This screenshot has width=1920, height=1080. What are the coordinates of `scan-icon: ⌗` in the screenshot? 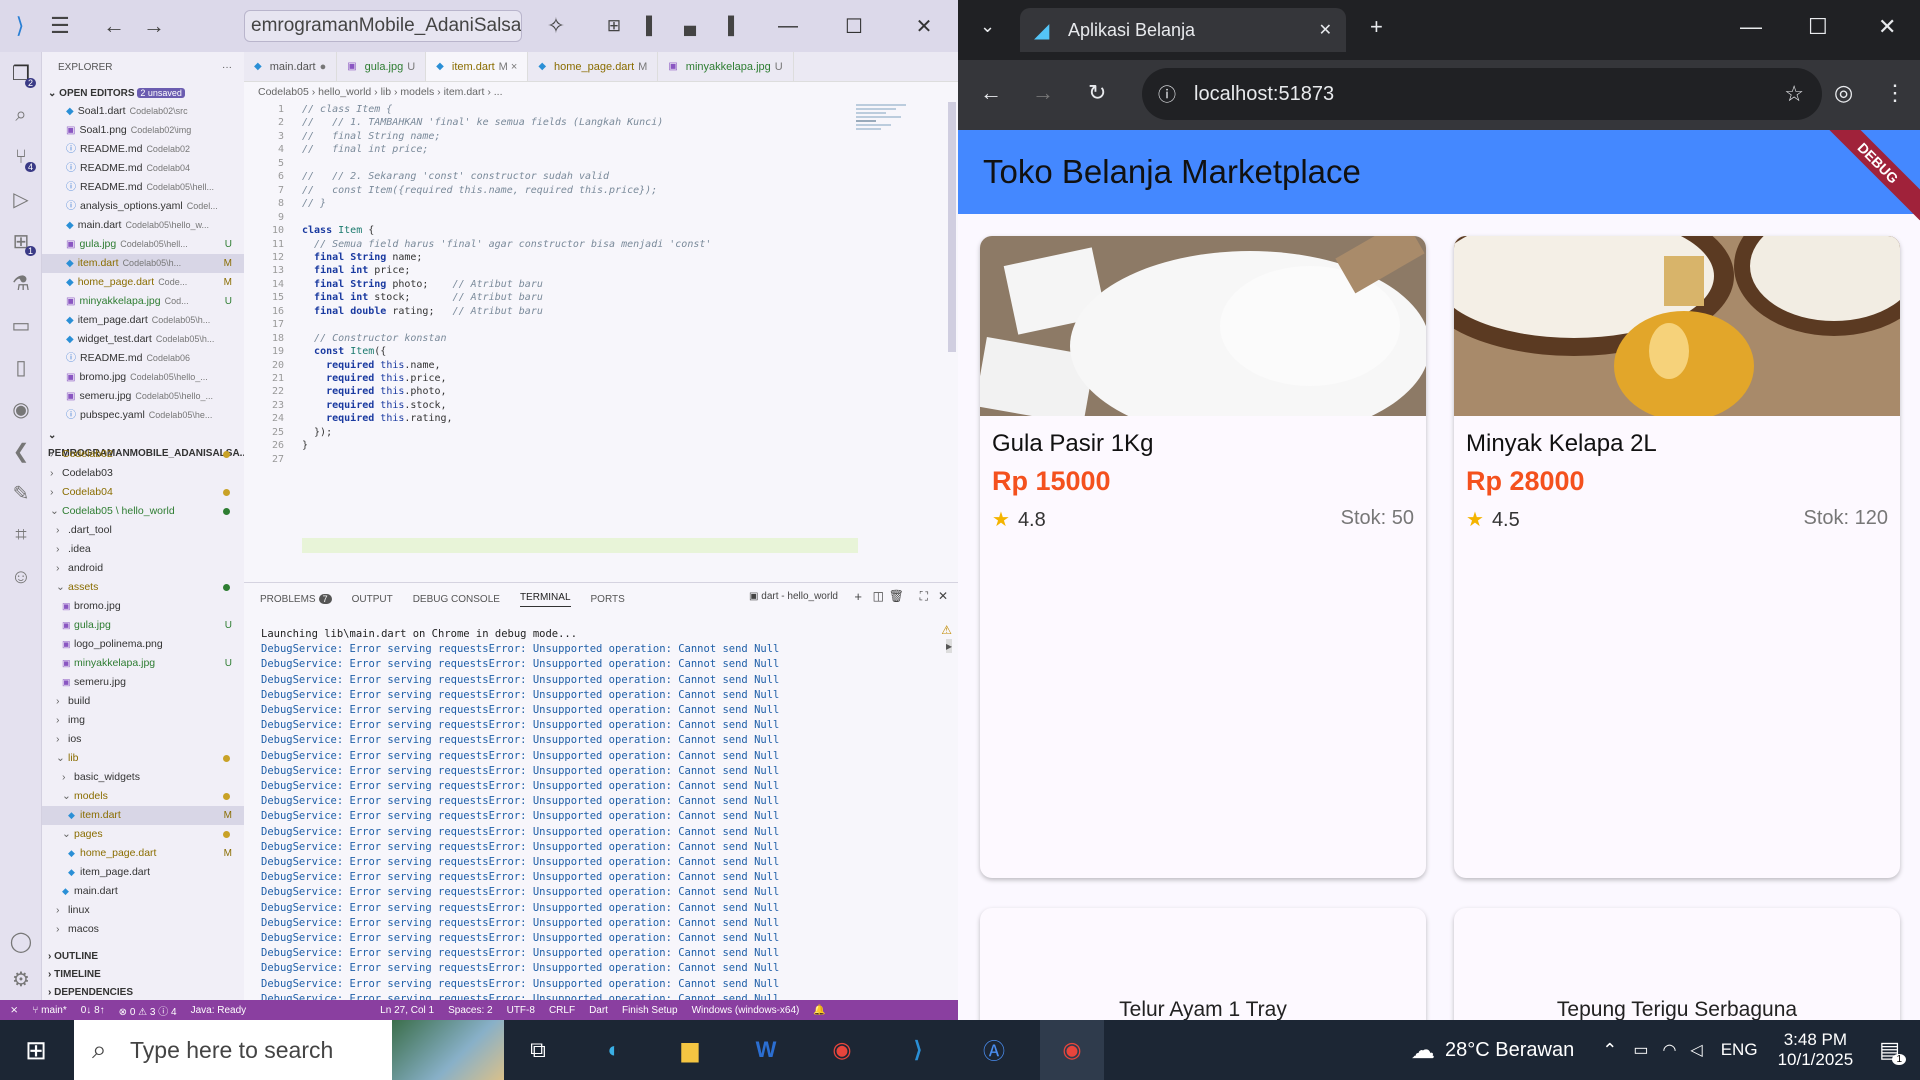 It's located at (21, 535).